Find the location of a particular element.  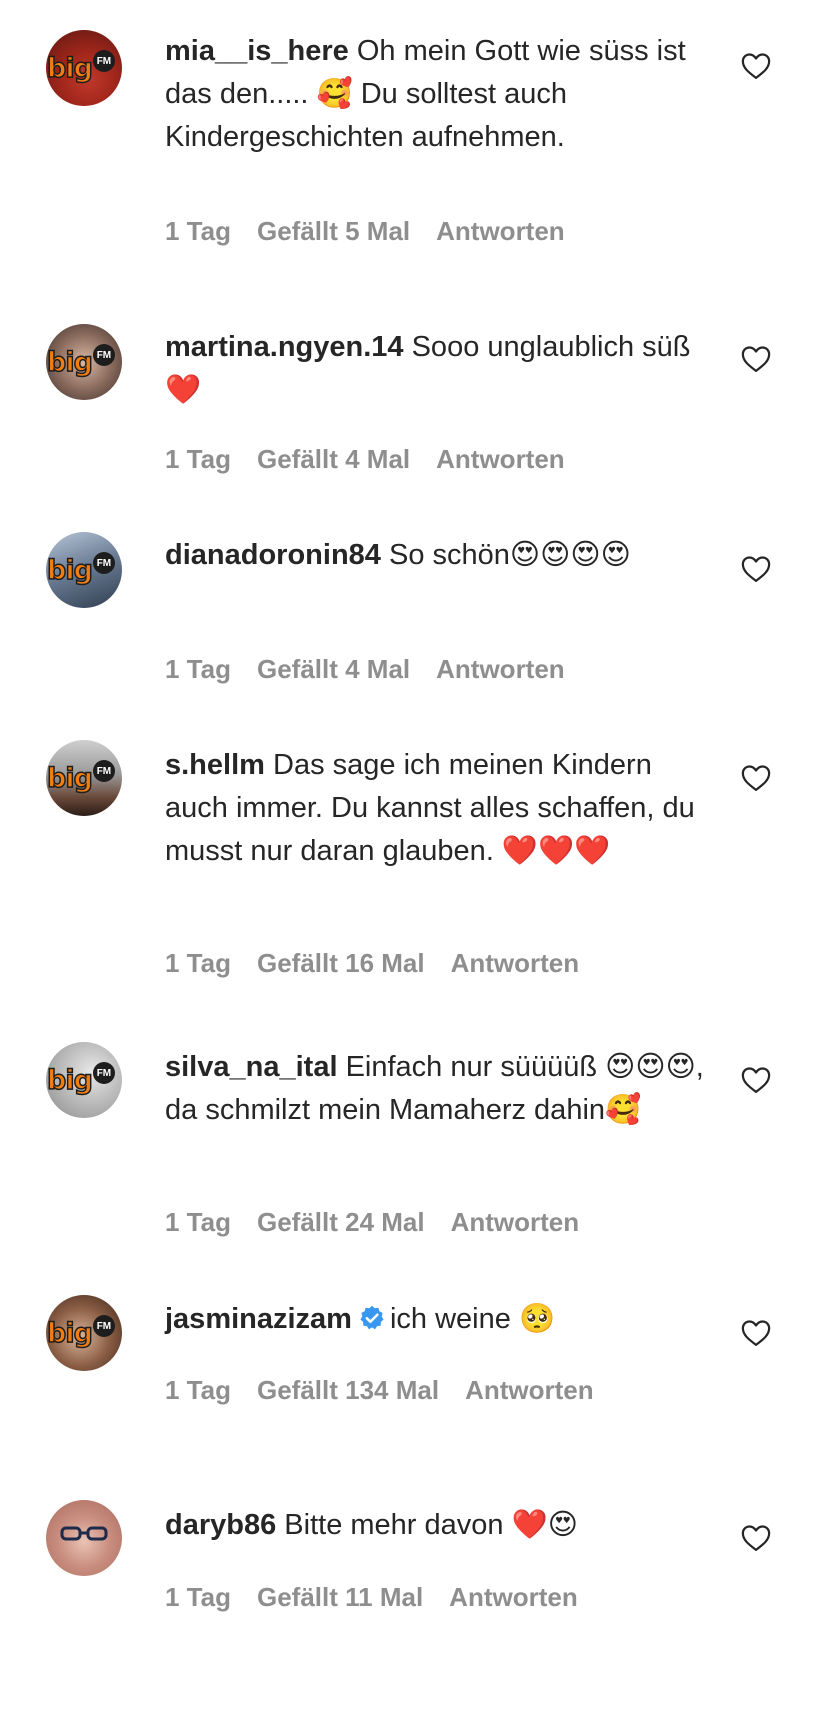

likes-count: Gefällt 16 Mal is located at coordinates (341, 963).